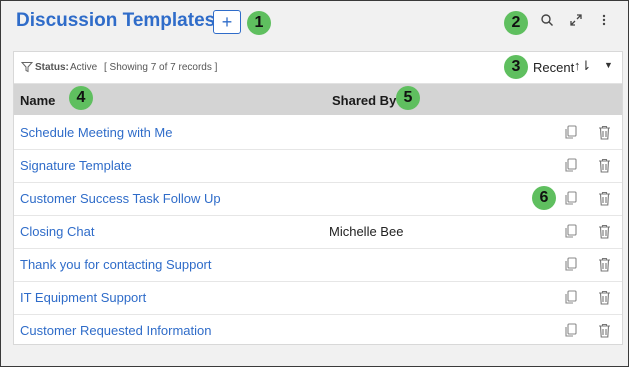 Image resolution: width=629 pixels, height=367 pixels. I want to click on page-header: Discussion Templates + 1 2, so click(314, 23).